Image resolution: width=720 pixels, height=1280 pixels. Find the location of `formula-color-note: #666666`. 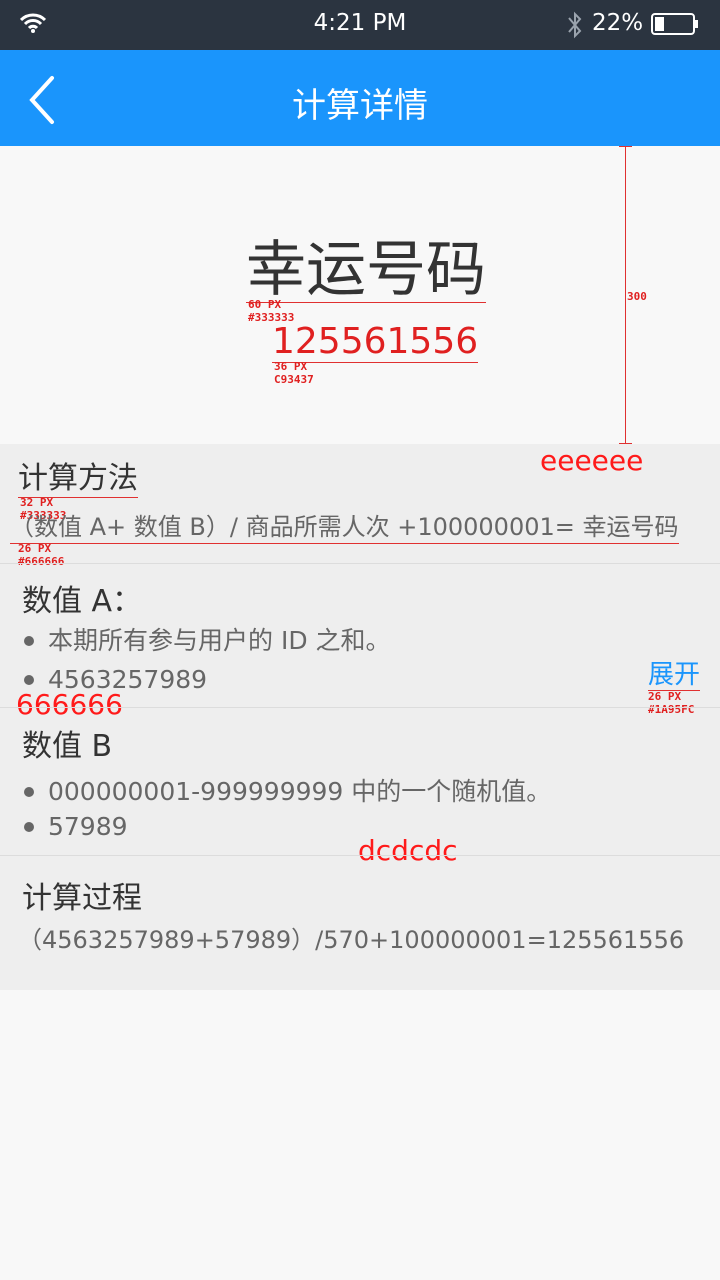

formula-color-note: #666666 is located at coordinates (41, 561).